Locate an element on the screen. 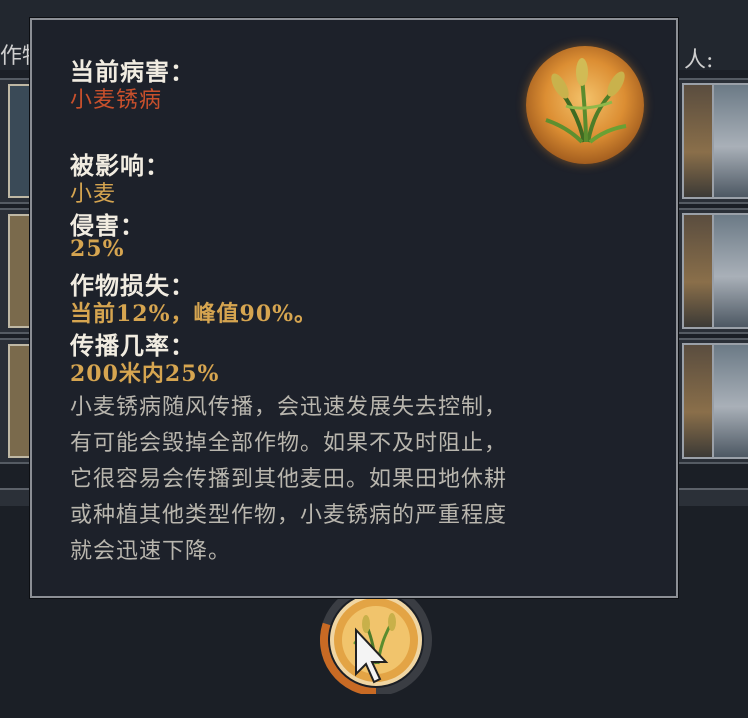 The image size is (748, 718). infestation-value: 25% is located at coordinates (97, 249).